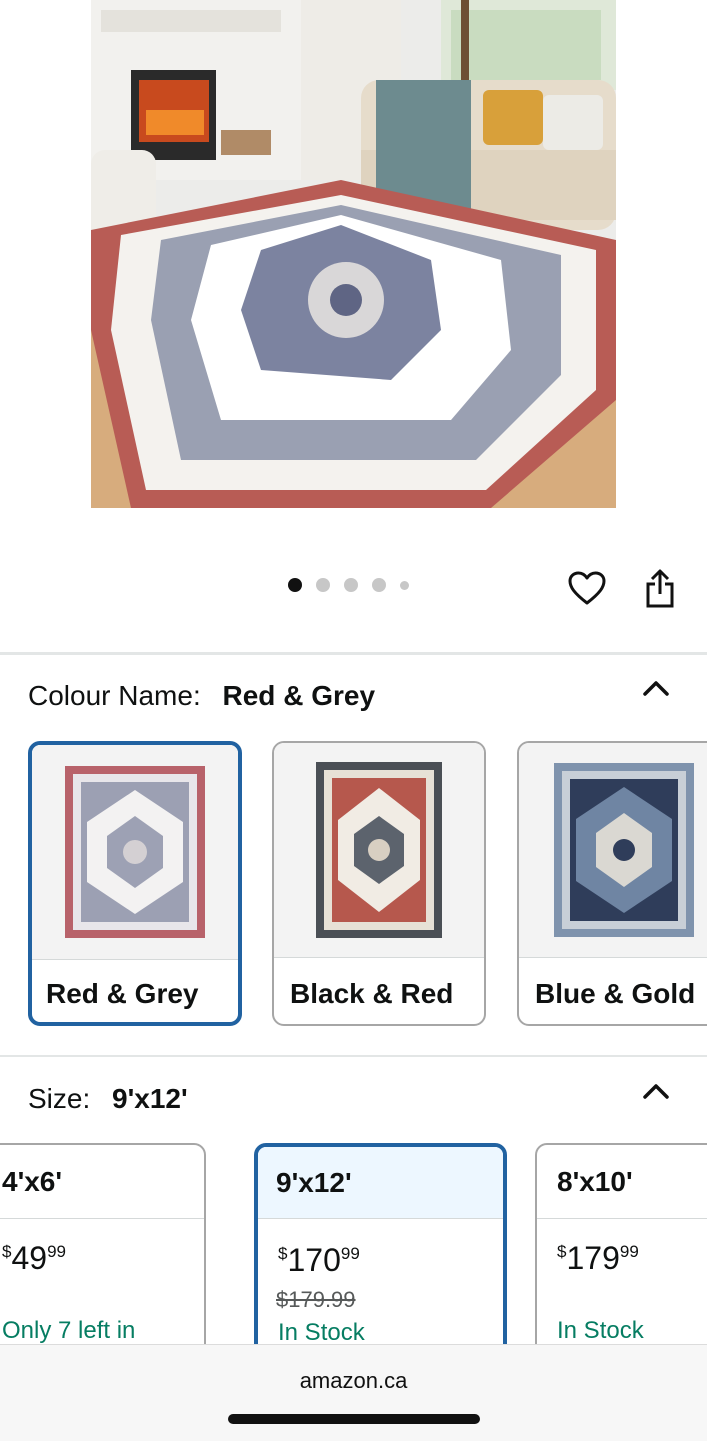 This screenshot has width=707, height=1441. I want to click on colour-option-blue-gold: Blue & Gold, so click(612, 883).